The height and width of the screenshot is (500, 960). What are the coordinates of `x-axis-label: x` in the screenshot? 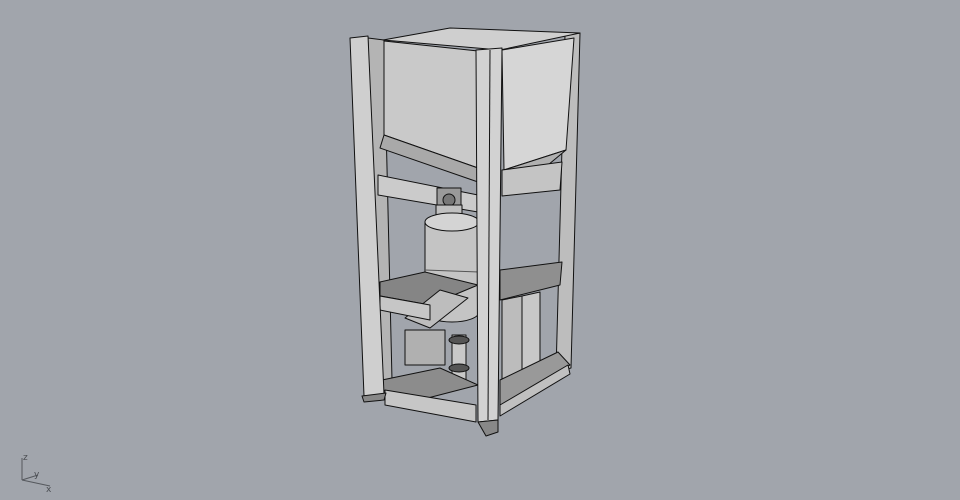 It's located at (49, 490).